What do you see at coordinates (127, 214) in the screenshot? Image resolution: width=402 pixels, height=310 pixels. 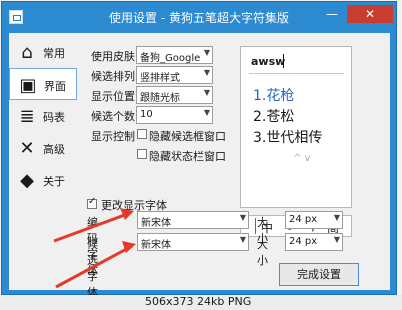 I see `arrow-head` at bounding box center [127, 214].